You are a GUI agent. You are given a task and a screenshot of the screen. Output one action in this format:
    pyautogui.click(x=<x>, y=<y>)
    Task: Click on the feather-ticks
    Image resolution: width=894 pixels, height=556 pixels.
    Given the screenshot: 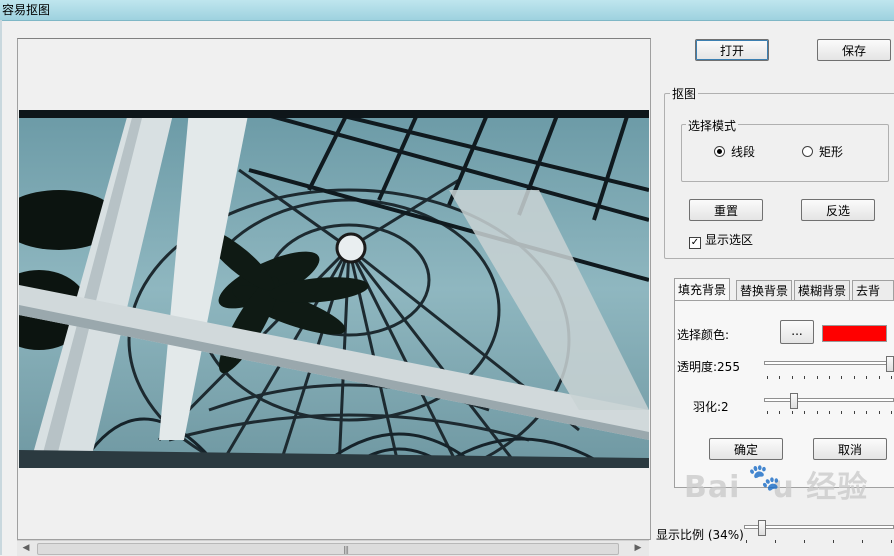 What is the action you would take?
    pyautogui.click(x=830, y=413)
    